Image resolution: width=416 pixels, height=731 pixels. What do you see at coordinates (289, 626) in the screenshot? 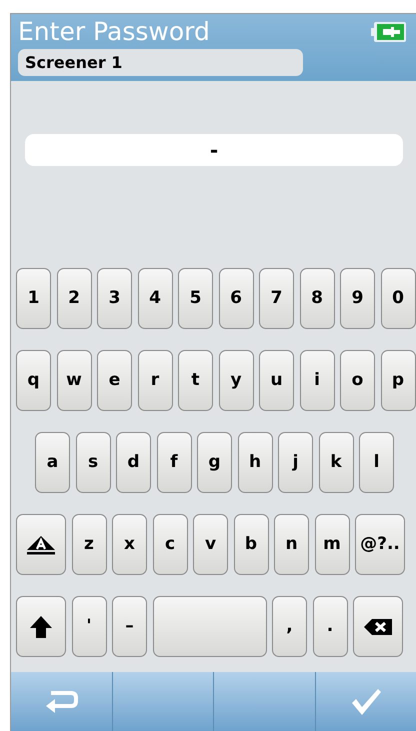
I see `keyboard-key: ,` at bounding box center [289, 626].